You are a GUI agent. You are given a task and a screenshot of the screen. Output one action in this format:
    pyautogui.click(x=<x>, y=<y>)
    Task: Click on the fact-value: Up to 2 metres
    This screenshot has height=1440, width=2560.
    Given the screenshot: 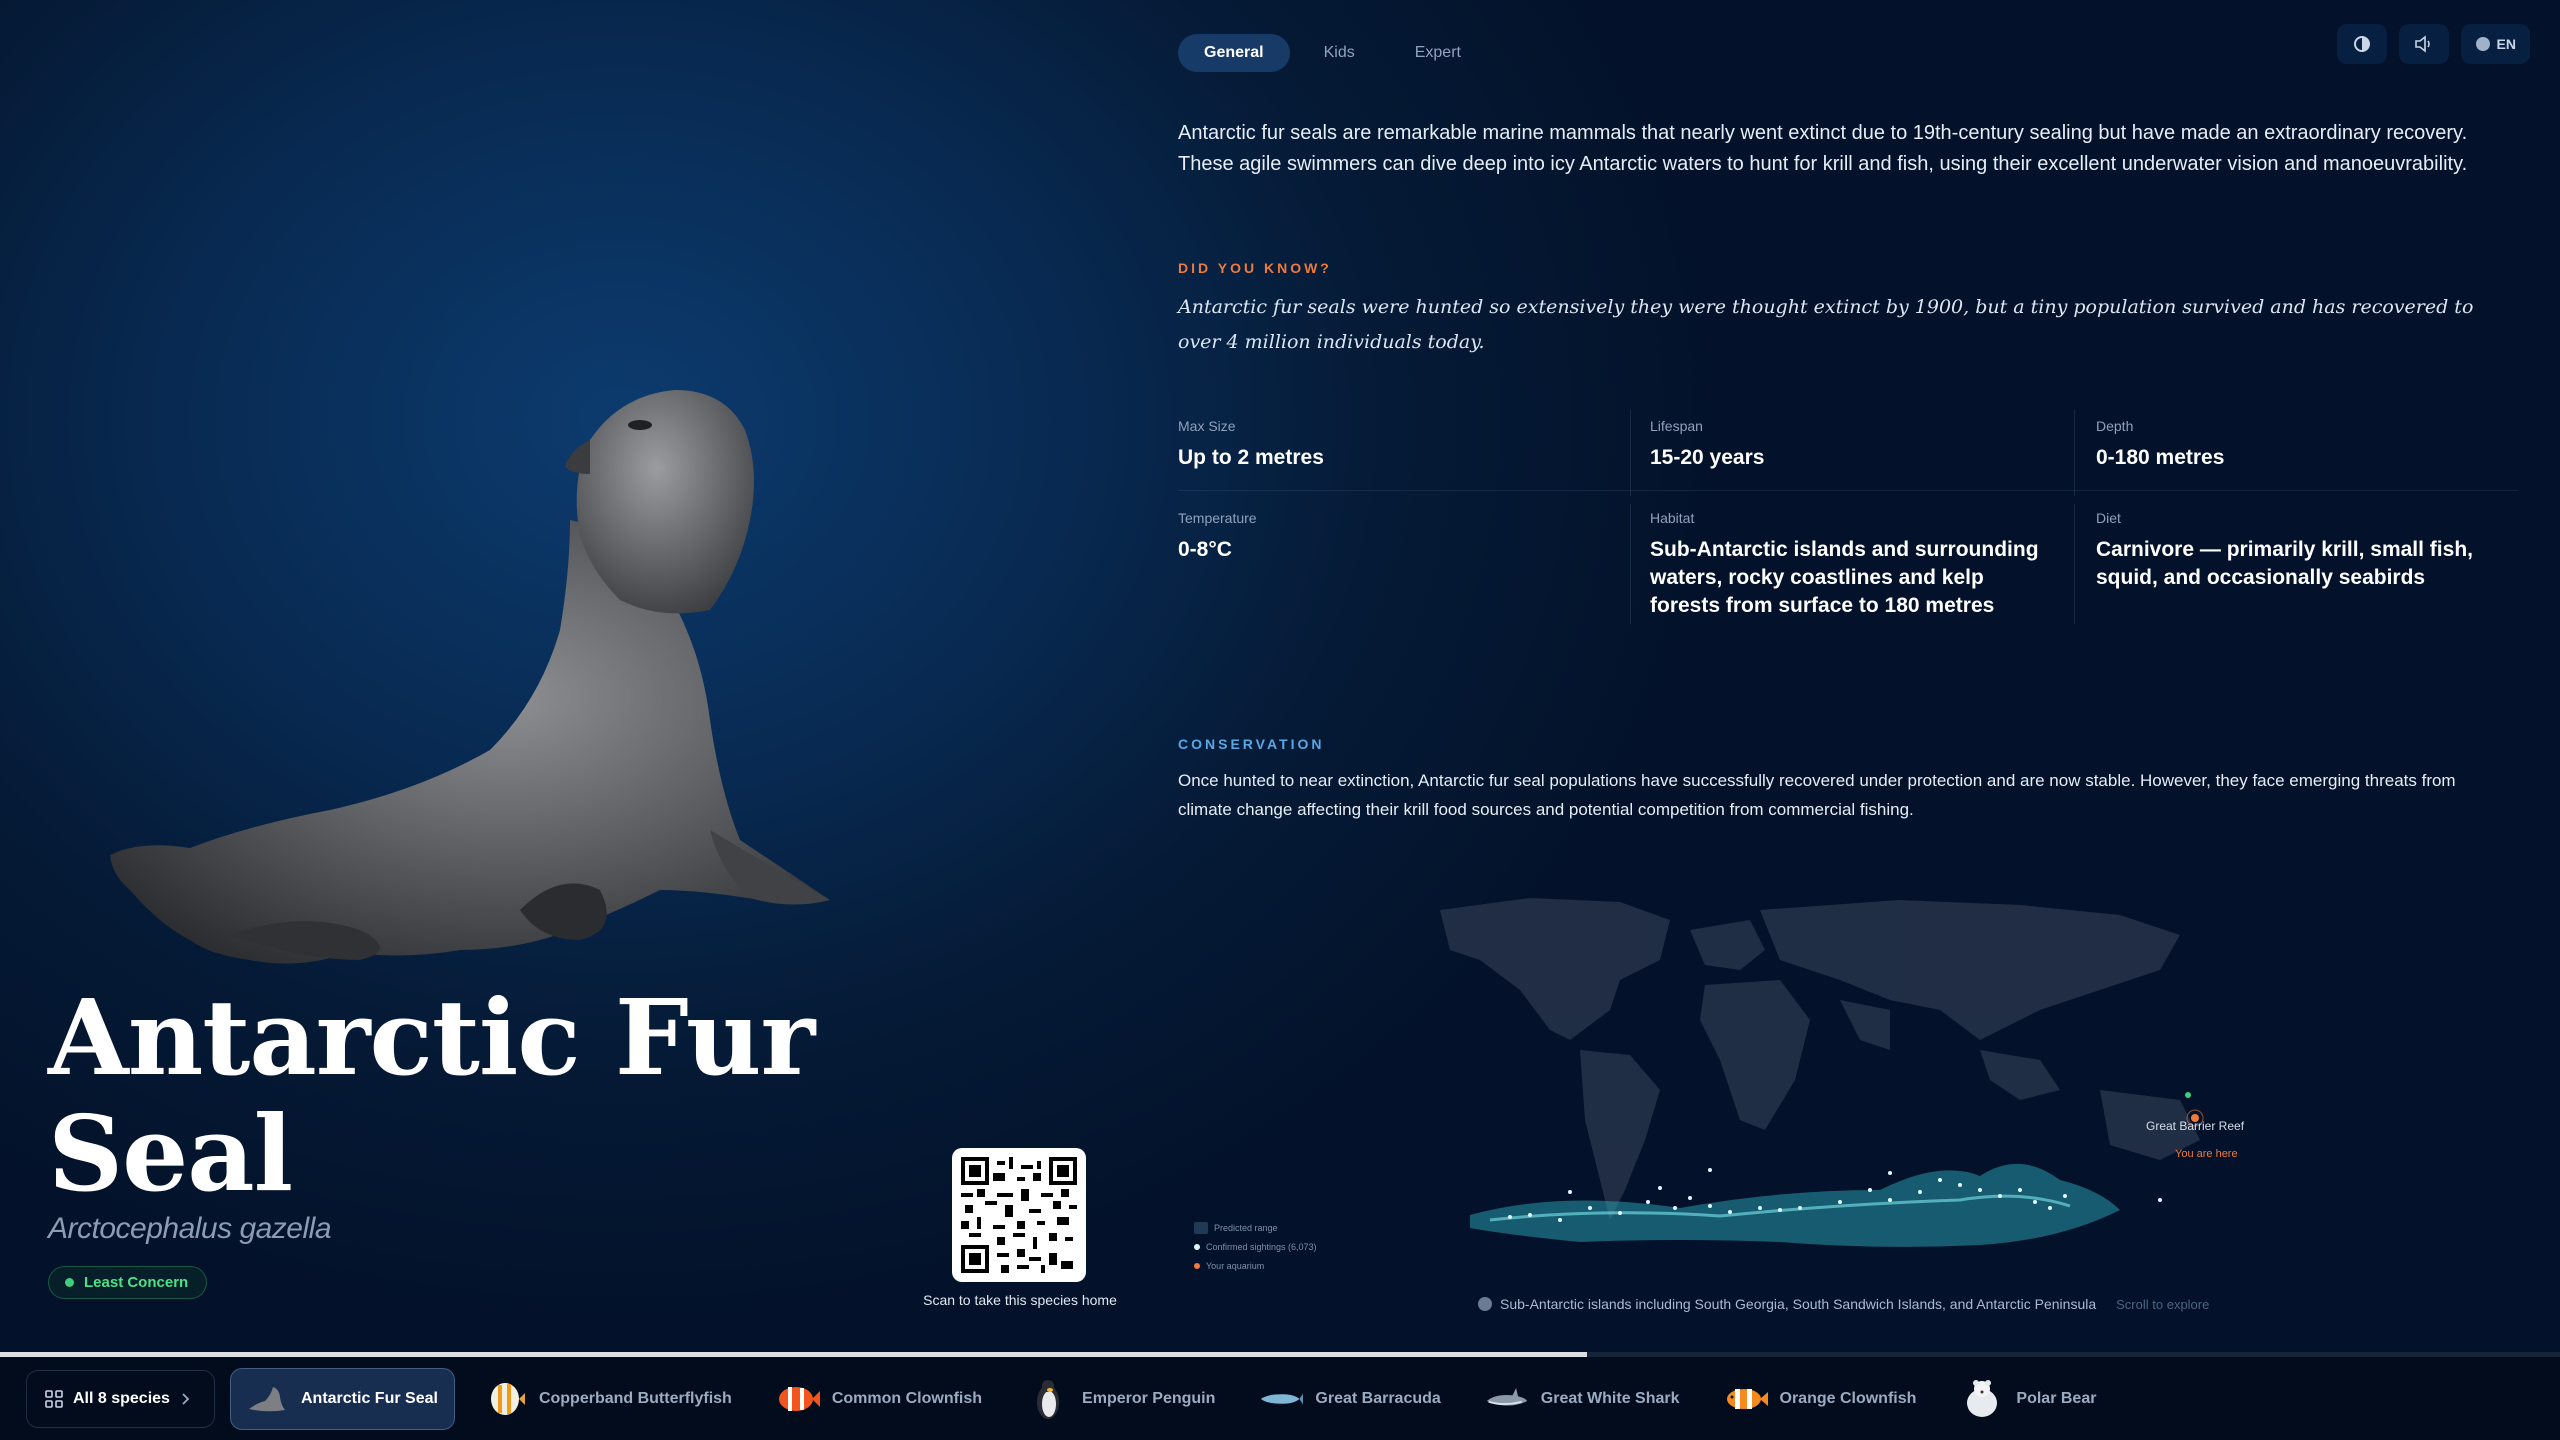 What is the action you would take?
    pyautogui.click(x=1251, y=457)
    